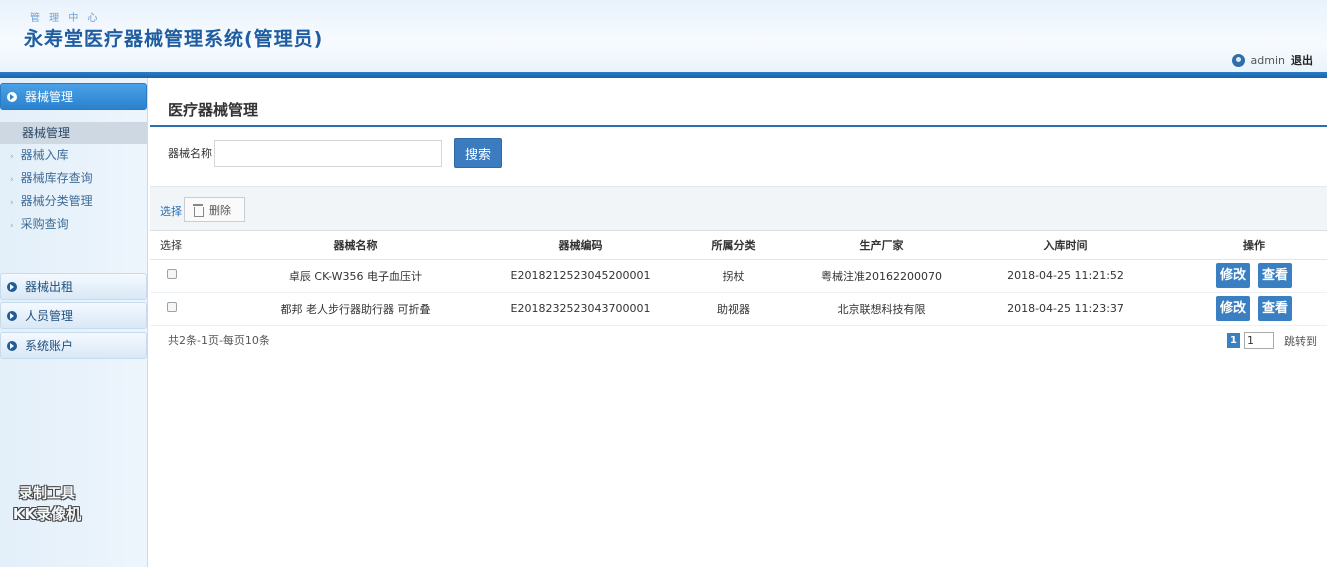  What do you see at coordinates (738, 126) in the screenshot?
I see `title-divider` at bounding box center [738, 126].